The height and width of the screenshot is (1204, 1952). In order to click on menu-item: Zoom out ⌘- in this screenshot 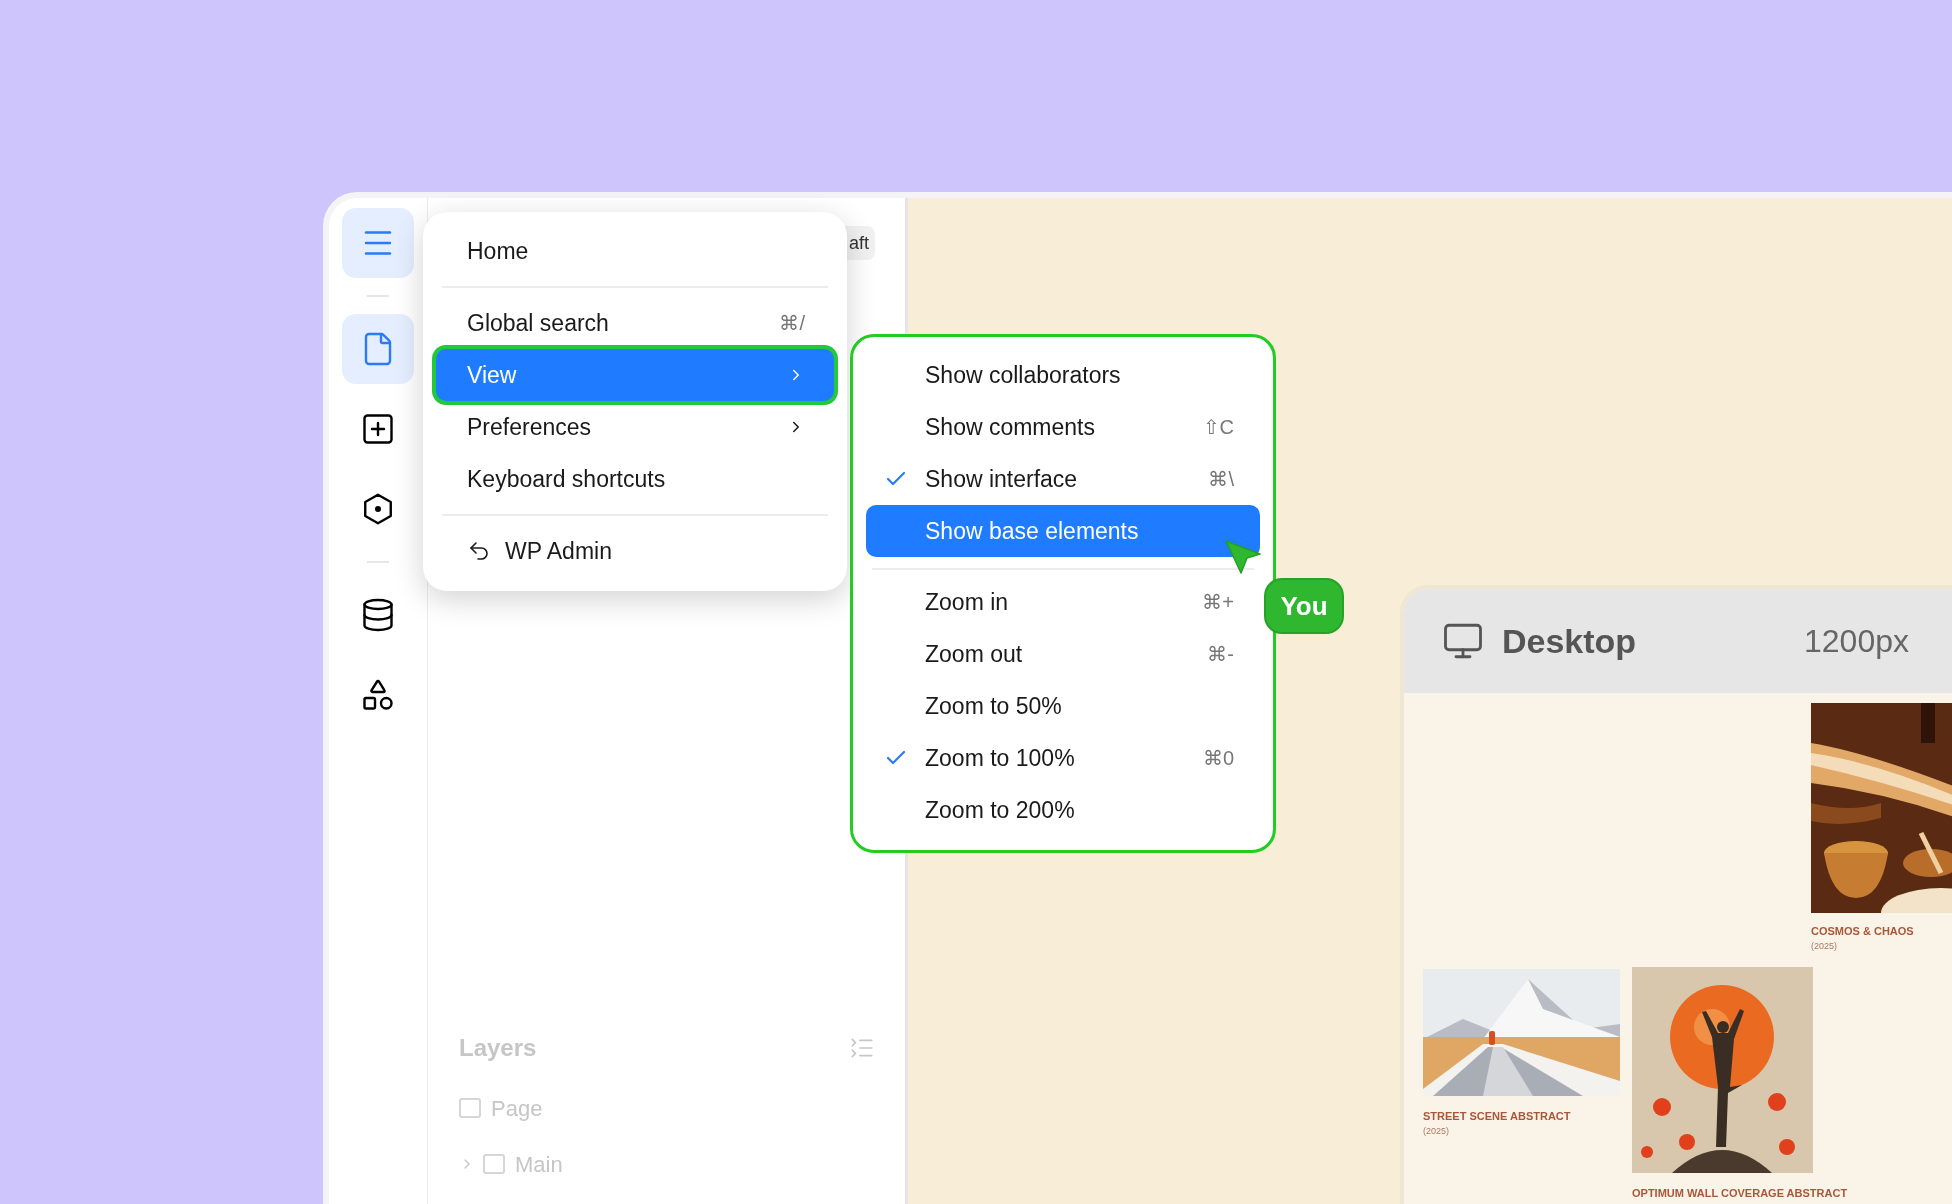, I will do `click(1063, 654)`.